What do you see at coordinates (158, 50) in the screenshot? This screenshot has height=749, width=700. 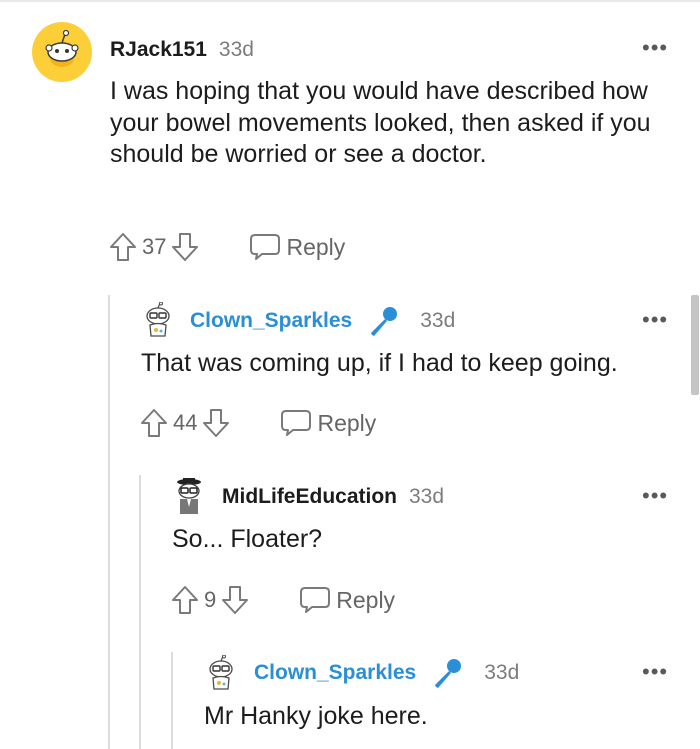 I see `comment-author: RJack151` at bounding box center [158, 50].